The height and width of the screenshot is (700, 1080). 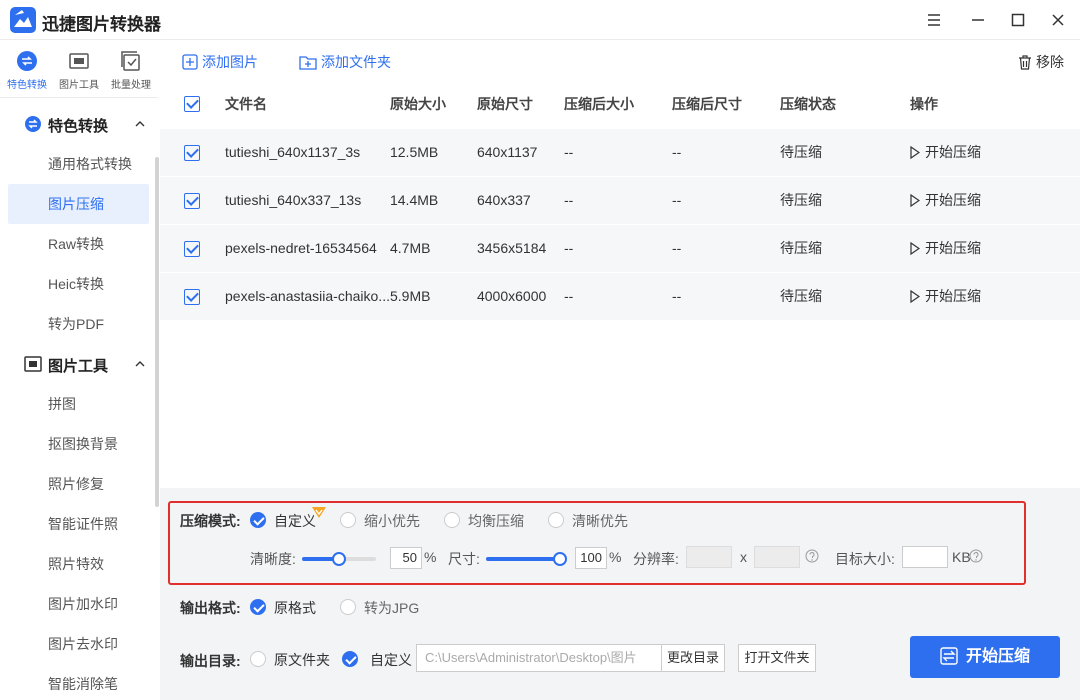 I want to click on output-format-label: 输出格式:, so click(x=210, y=608).